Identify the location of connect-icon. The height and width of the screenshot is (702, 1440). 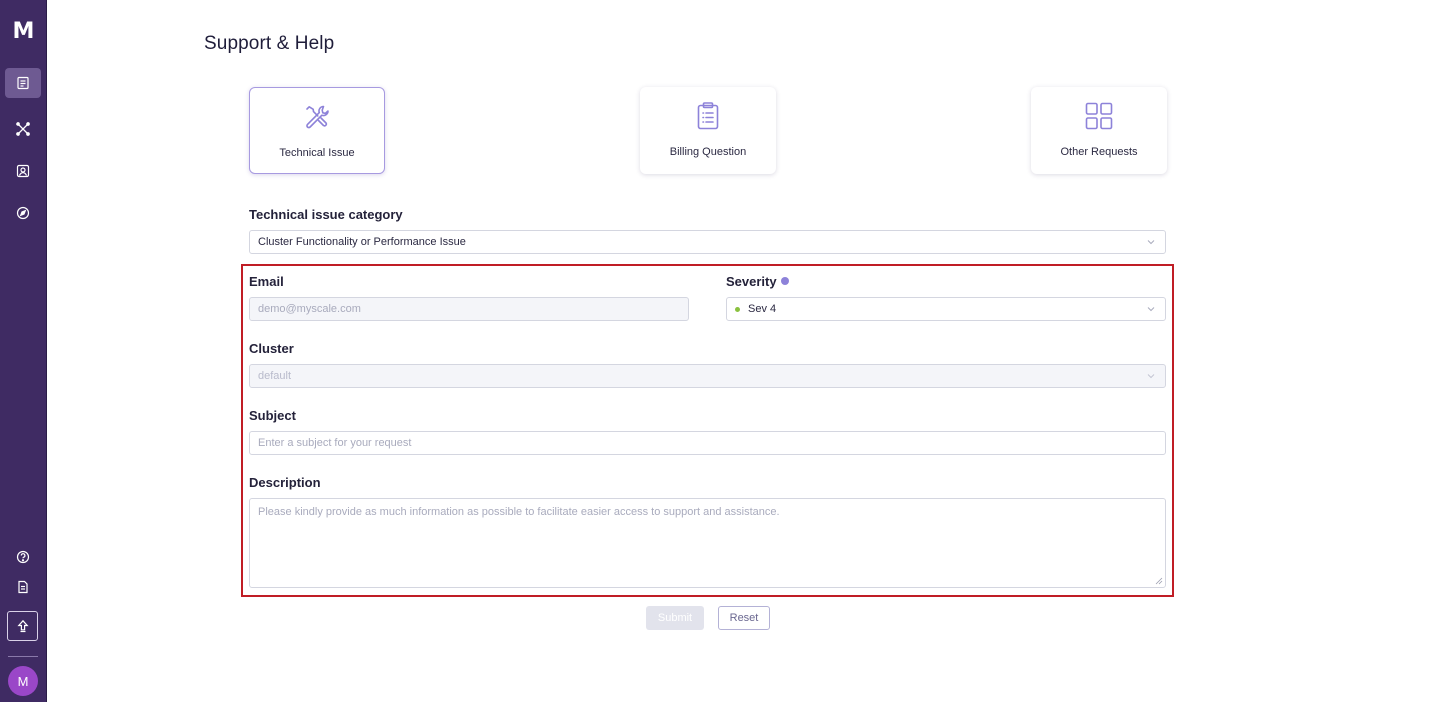
(23, 129).